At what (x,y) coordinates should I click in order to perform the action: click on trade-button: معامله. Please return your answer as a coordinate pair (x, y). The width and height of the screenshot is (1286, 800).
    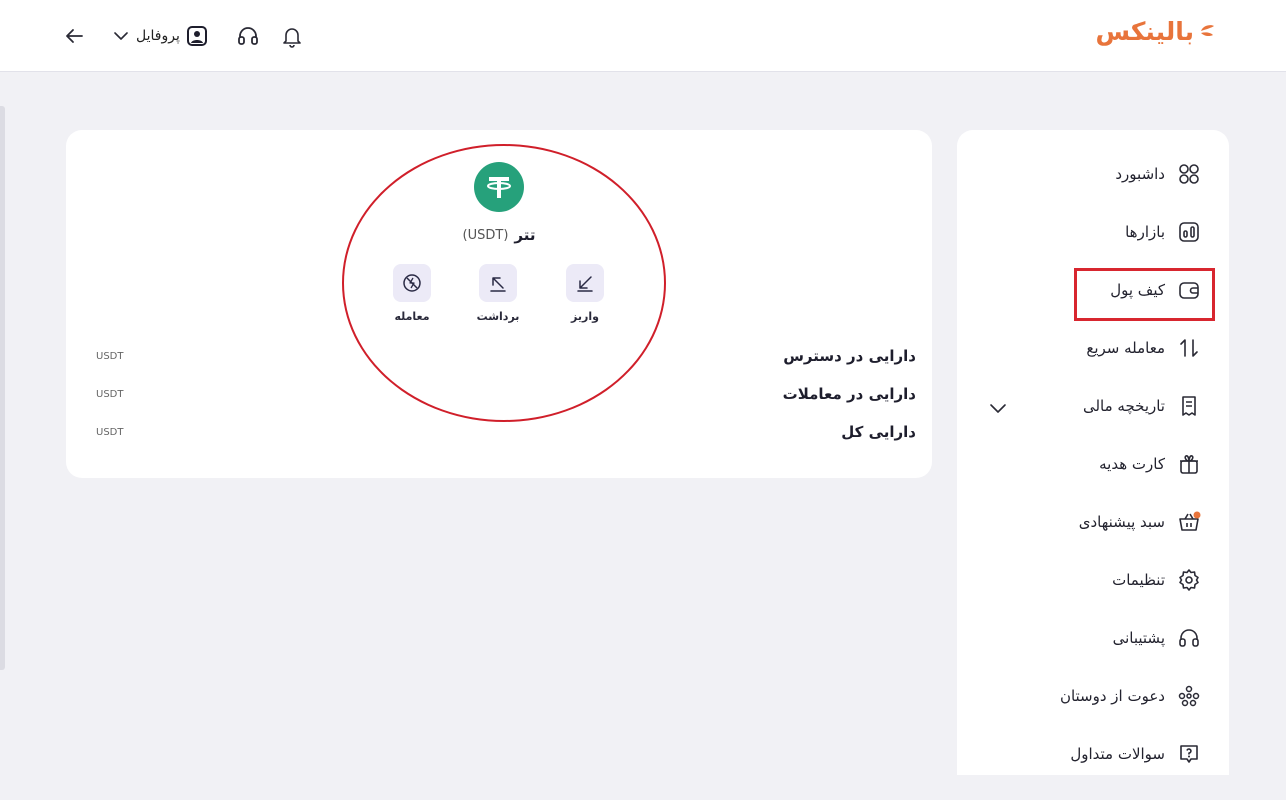
    Looking at the image, I should click on (412, 293).